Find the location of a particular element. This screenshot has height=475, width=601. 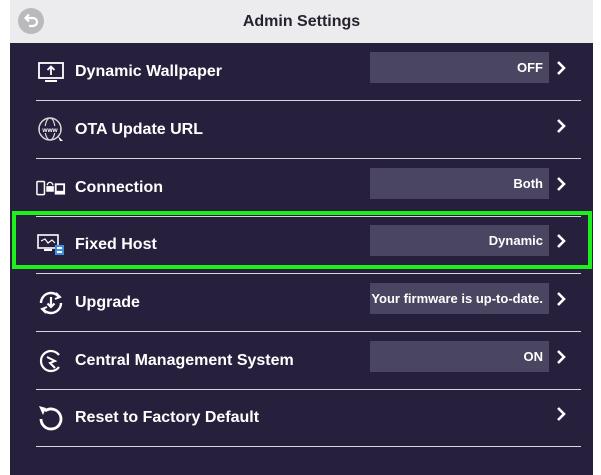

setting-row-ota-update-url: www OTA Update URL is located at coordinates (308, 130).